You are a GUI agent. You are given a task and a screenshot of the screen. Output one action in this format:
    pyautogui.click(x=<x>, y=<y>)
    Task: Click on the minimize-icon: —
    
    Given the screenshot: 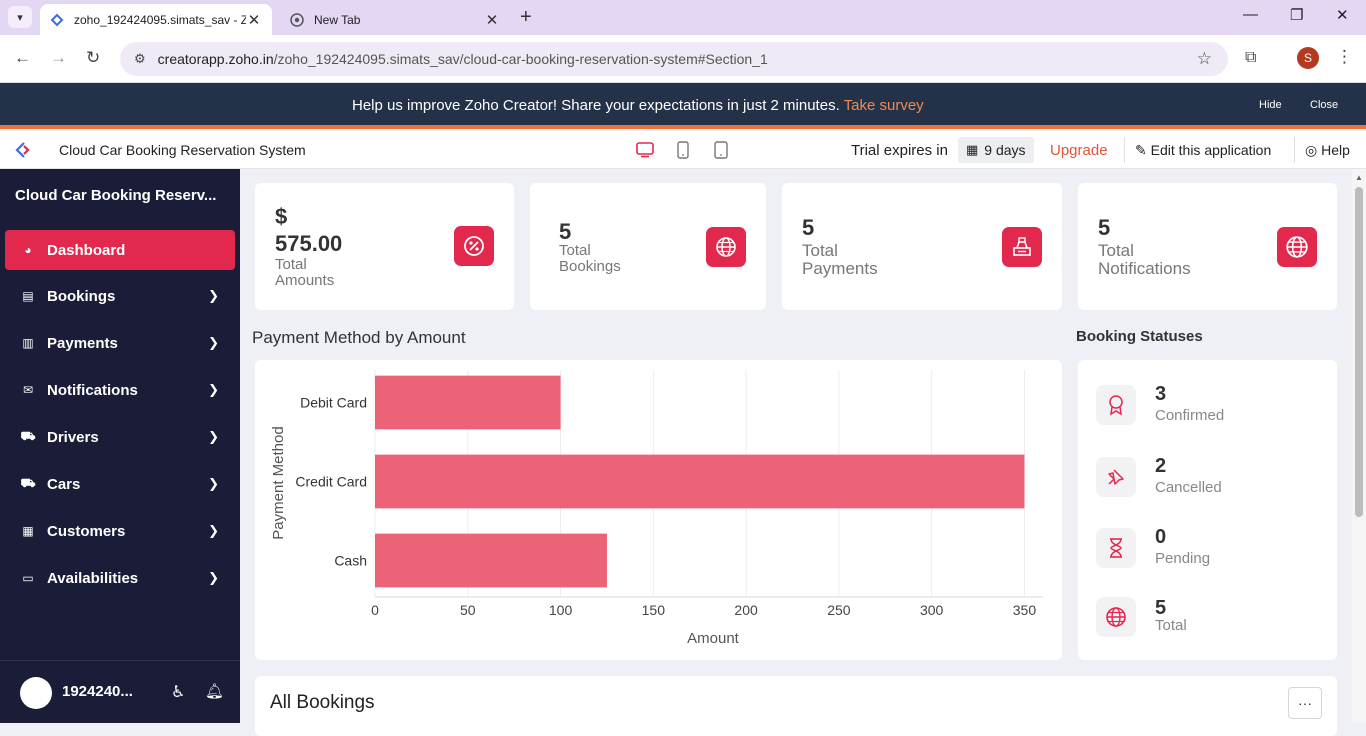 What is the action you would take?
    pyautogui.click(x=1250, y=14)
    